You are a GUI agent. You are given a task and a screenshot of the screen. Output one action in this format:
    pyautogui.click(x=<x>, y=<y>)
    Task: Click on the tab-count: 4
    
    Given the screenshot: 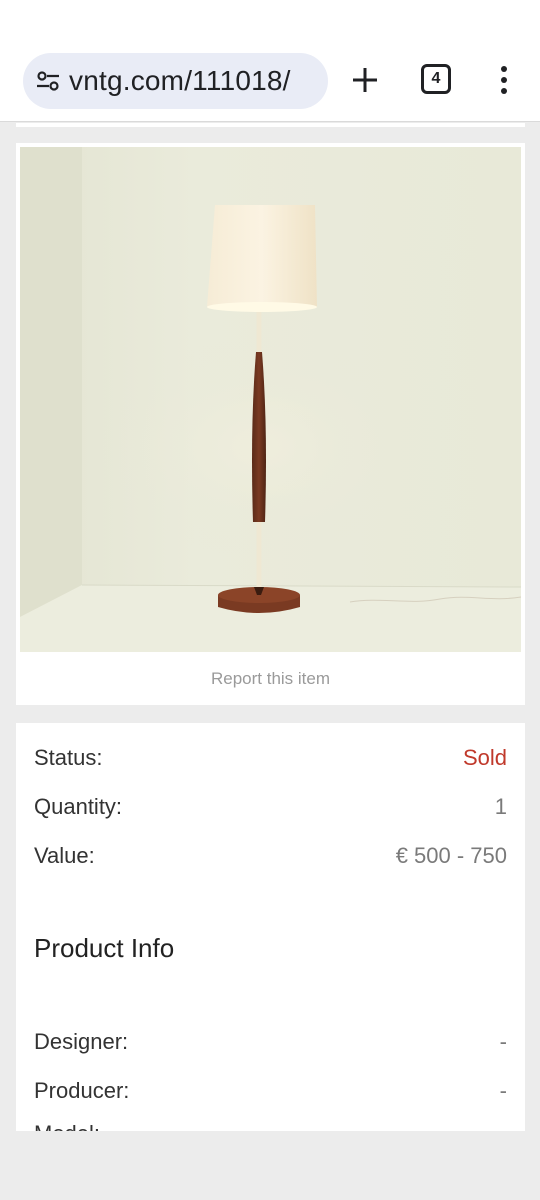 What is the action you would take?
    pyautogui.click(x=436, y=78)
    